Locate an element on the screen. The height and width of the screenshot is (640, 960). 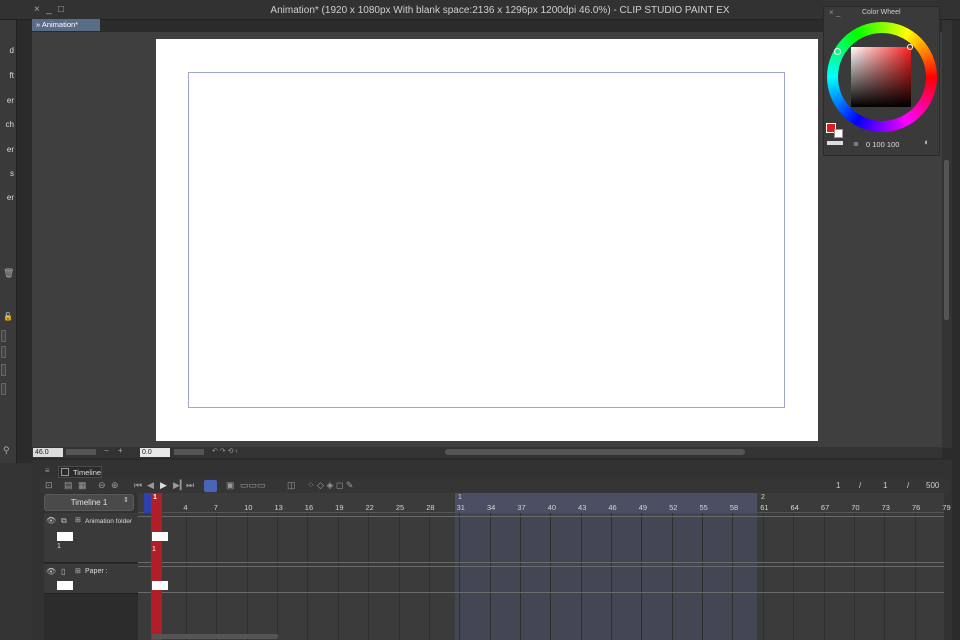
timeline-selector: Timeline 1 is located at coordinates (89, 502).